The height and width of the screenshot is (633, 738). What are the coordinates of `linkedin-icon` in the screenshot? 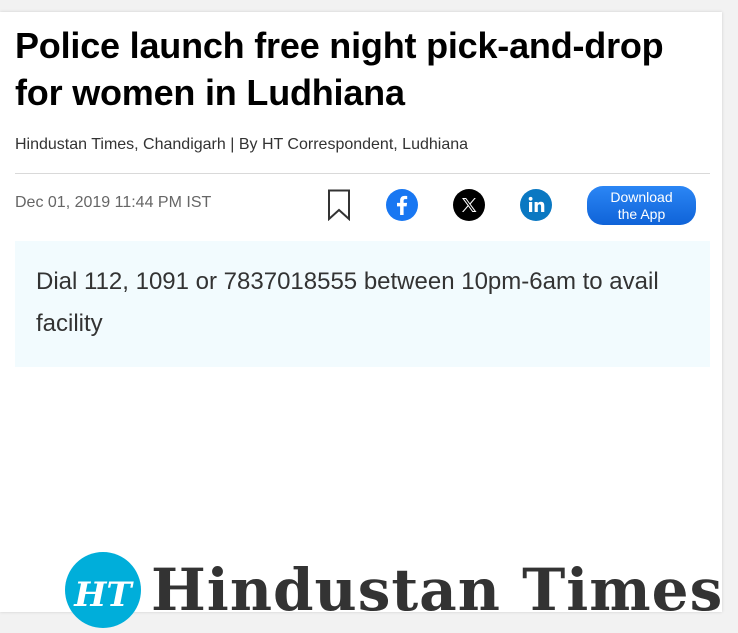 It's located at (536, 205).